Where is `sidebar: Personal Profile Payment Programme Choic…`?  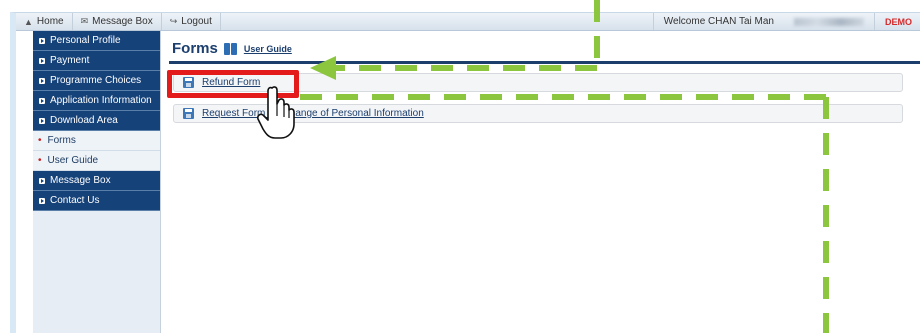
sidebar: Personal Profile Payment Programme Choic… is located at coordinates (97, 182).